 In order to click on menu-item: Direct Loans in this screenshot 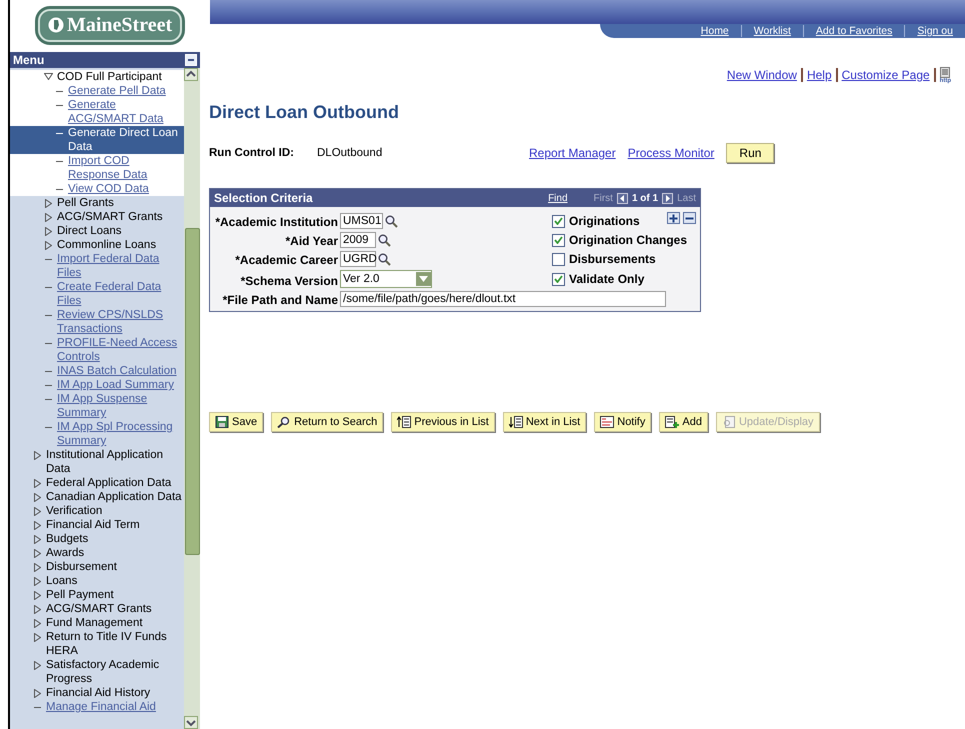, I will do `click(97, 231)`.